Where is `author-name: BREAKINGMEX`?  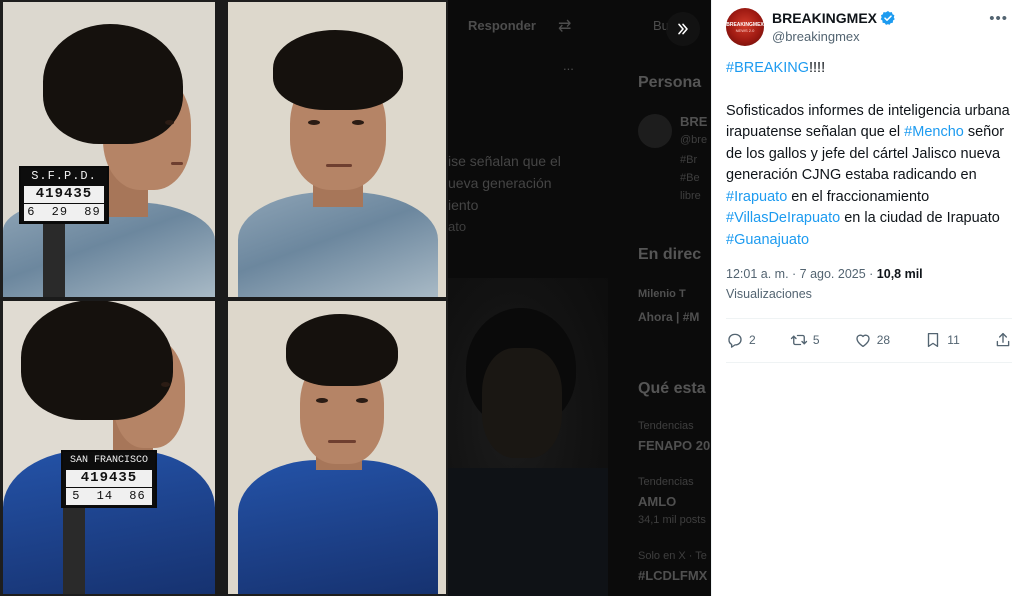 author-name: BREAKINGMEX is located at coordinates (824, 18).